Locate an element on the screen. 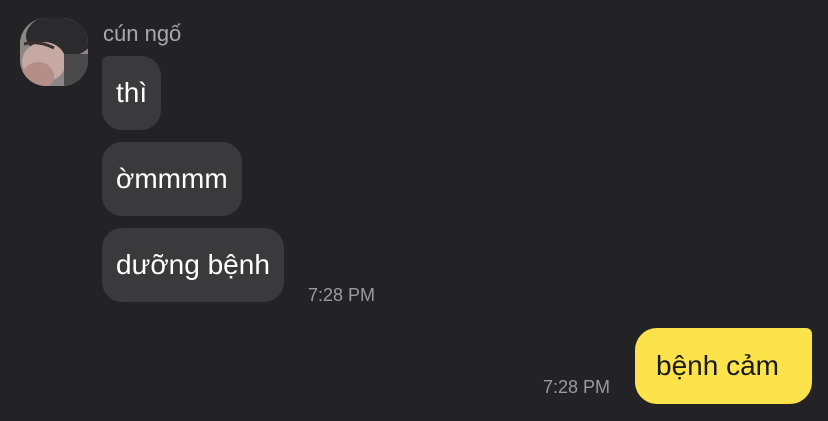 This screenshot has height=421, width=828. outgoing-message-bubble: bệnh cảm is located at coordinates (723, 366).